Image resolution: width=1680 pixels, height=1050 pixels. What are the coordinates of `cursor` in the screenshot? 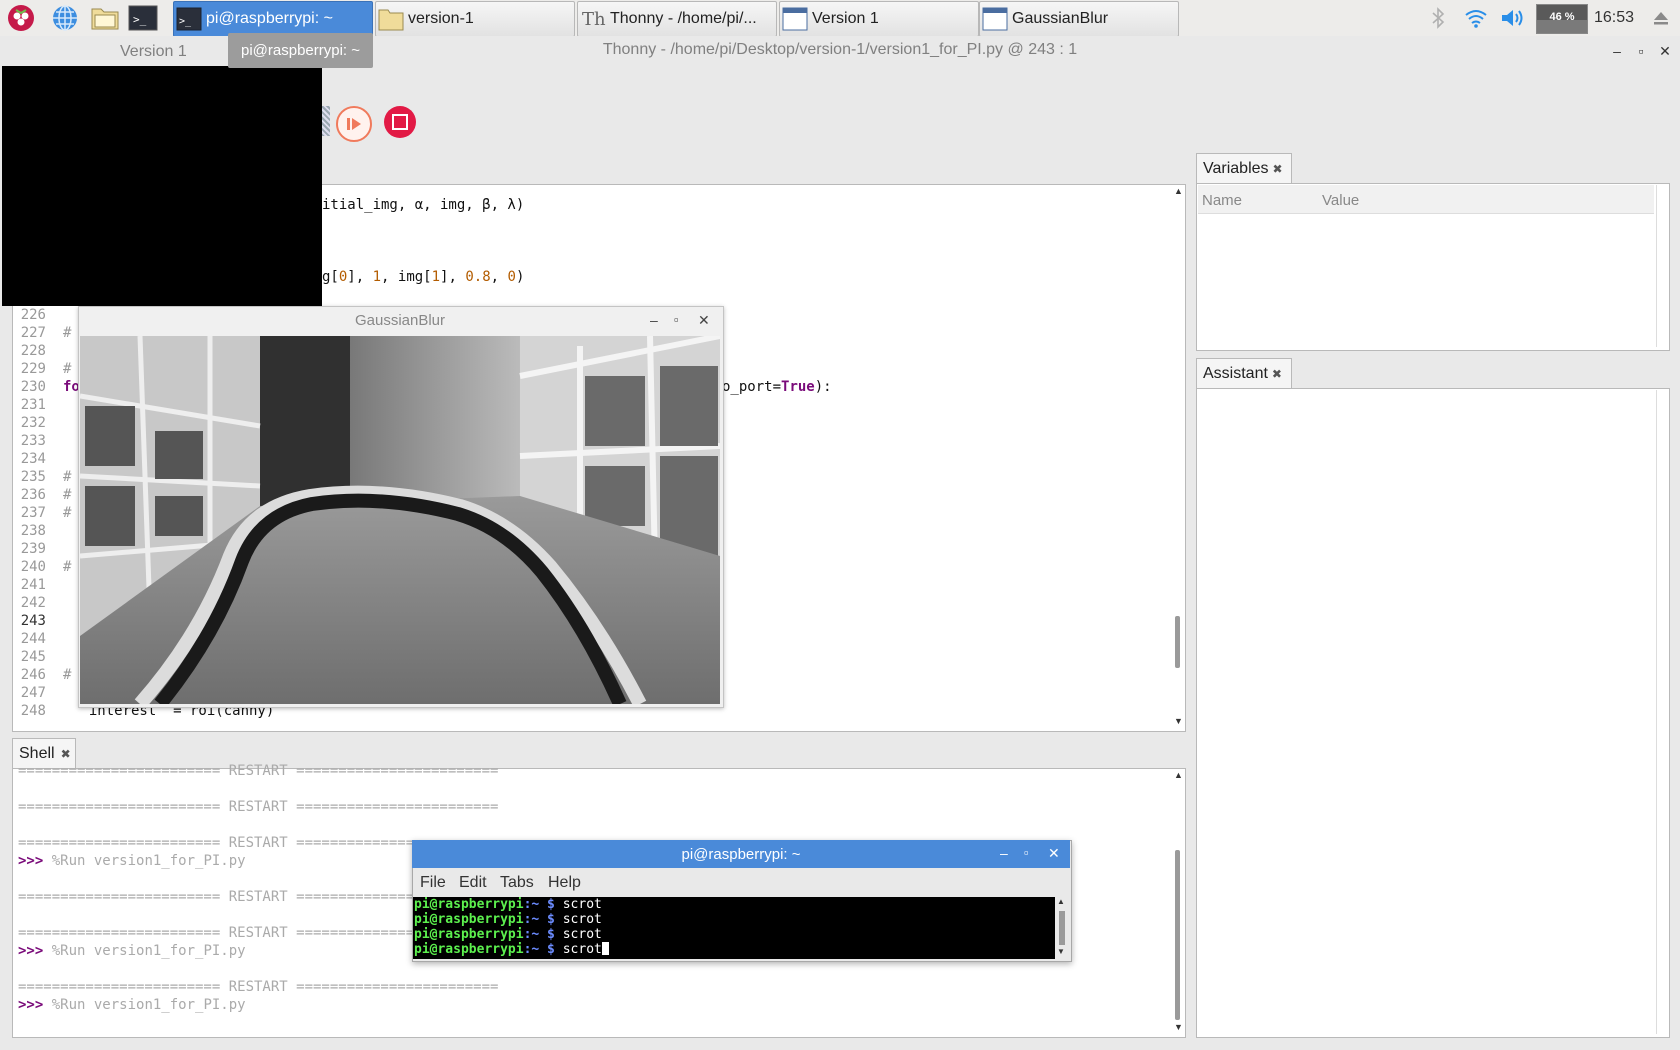 It's located at (605, 948).